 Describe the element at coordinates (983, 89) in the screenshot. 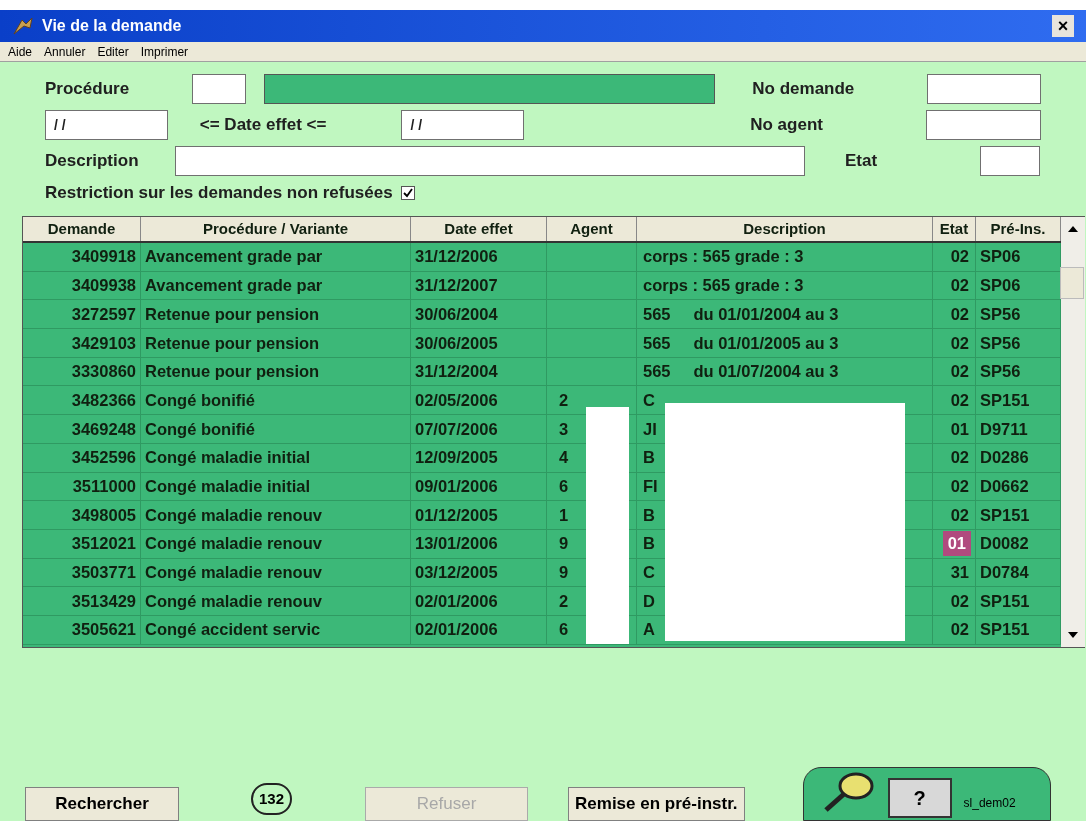

I see `no-demande-field` at that location.